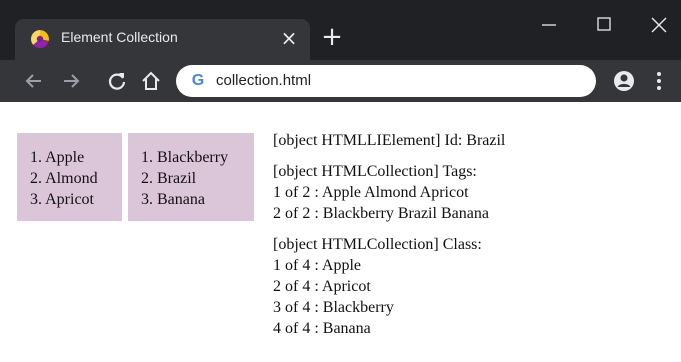 The height and width of the screenshot is (362, 681). I want to click on list-item: 2. Almond, so click(64, 178).